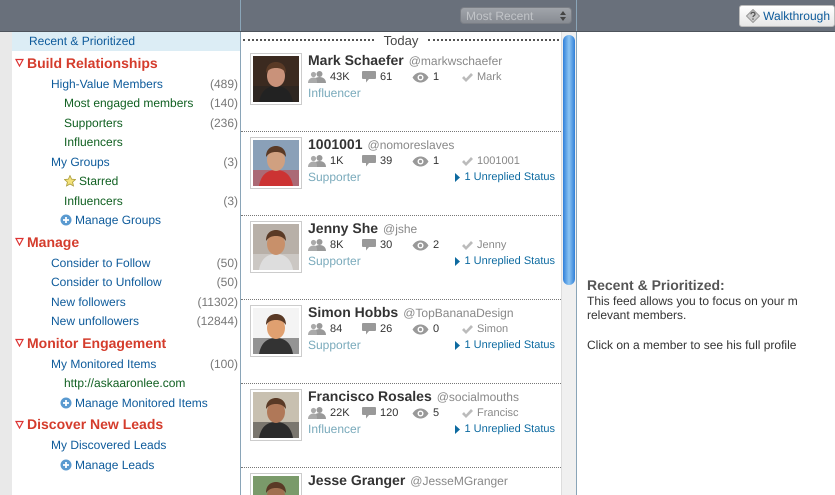  I want to click on walkthrough-button: Walkthrough, so click(787, 15).